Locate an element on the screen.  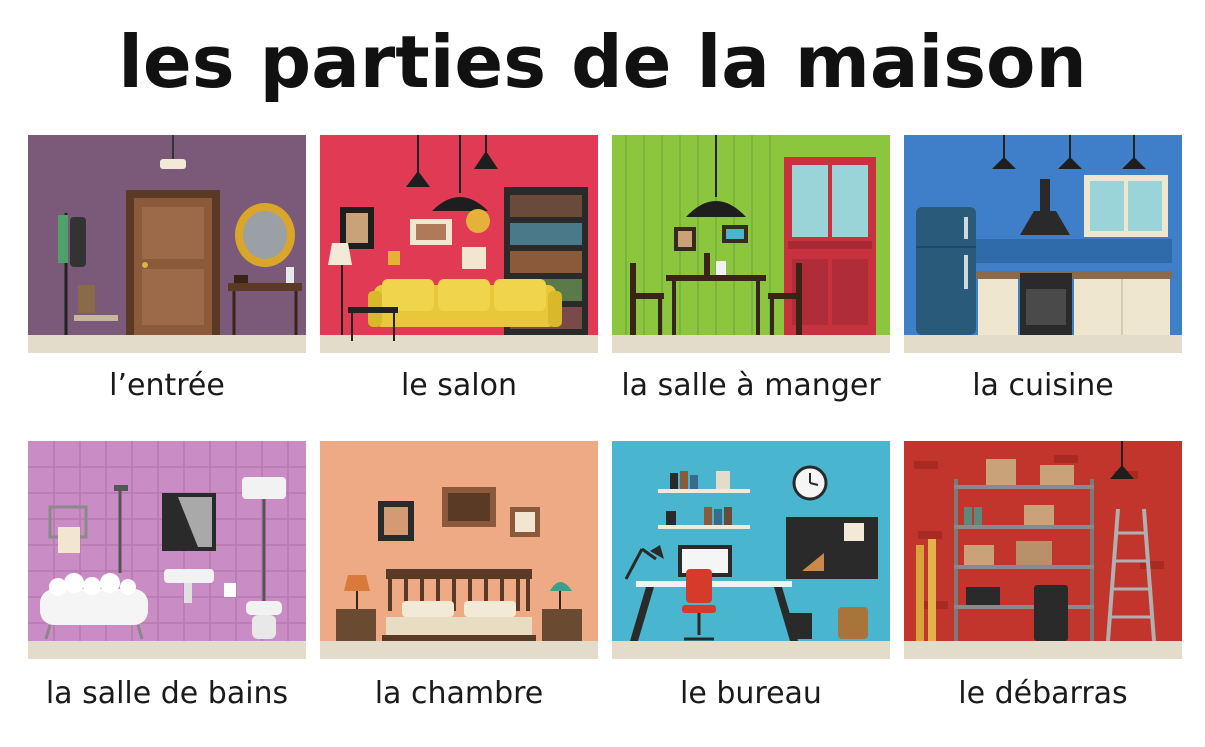
salle-de-bains-illustration is located at coordinates (167, 550).